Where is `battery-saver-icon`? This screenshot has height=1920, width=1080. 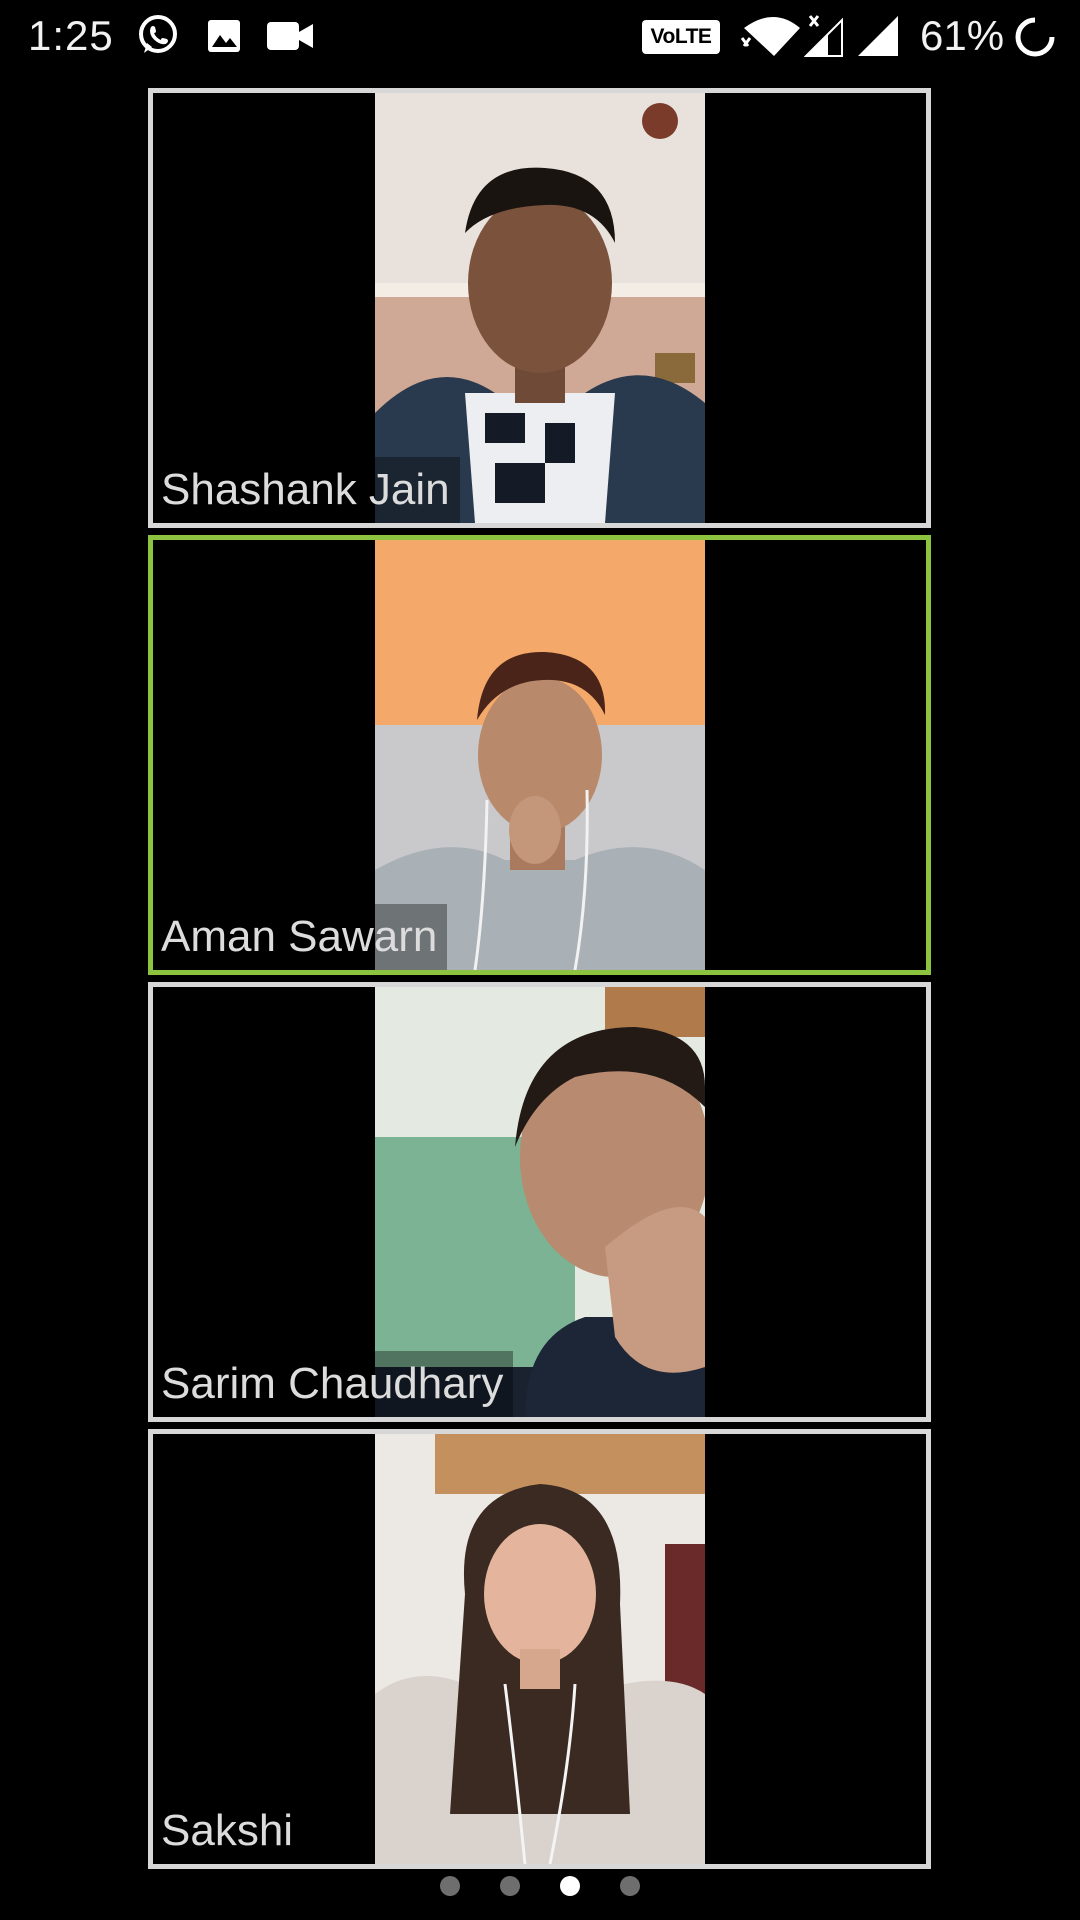
battery-saver-icon is located at coordinates (1035, 37).